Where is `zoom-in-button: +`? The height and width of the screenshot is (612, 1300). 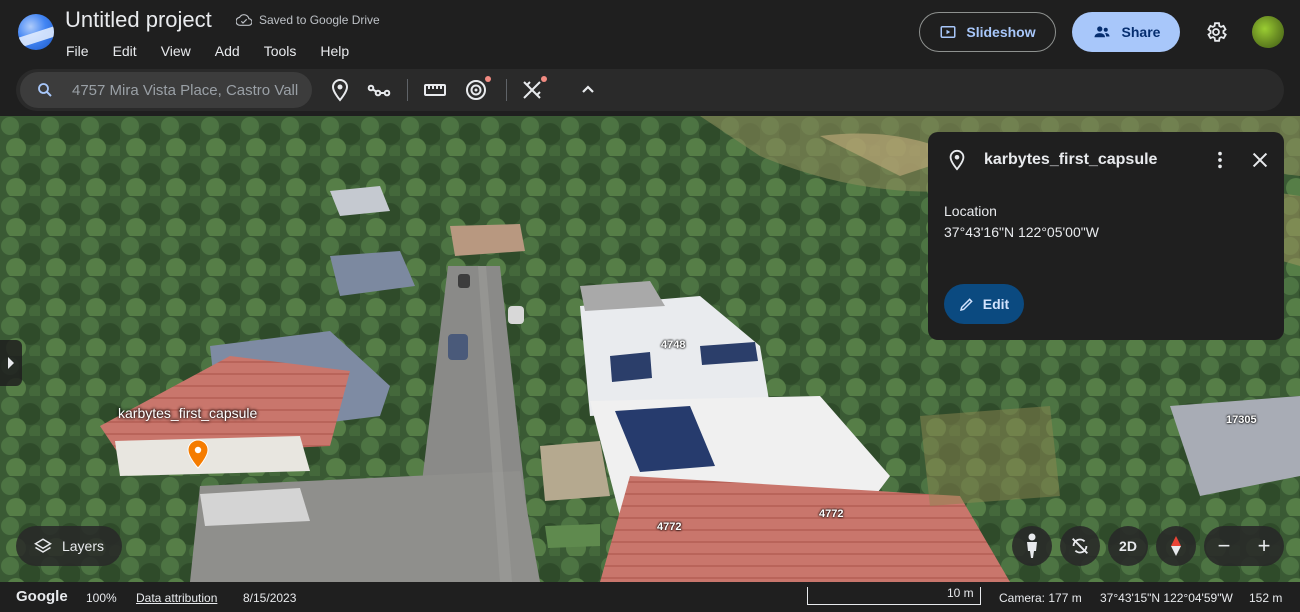
zoom-in-button: + is located at coordinates (1264, 546).